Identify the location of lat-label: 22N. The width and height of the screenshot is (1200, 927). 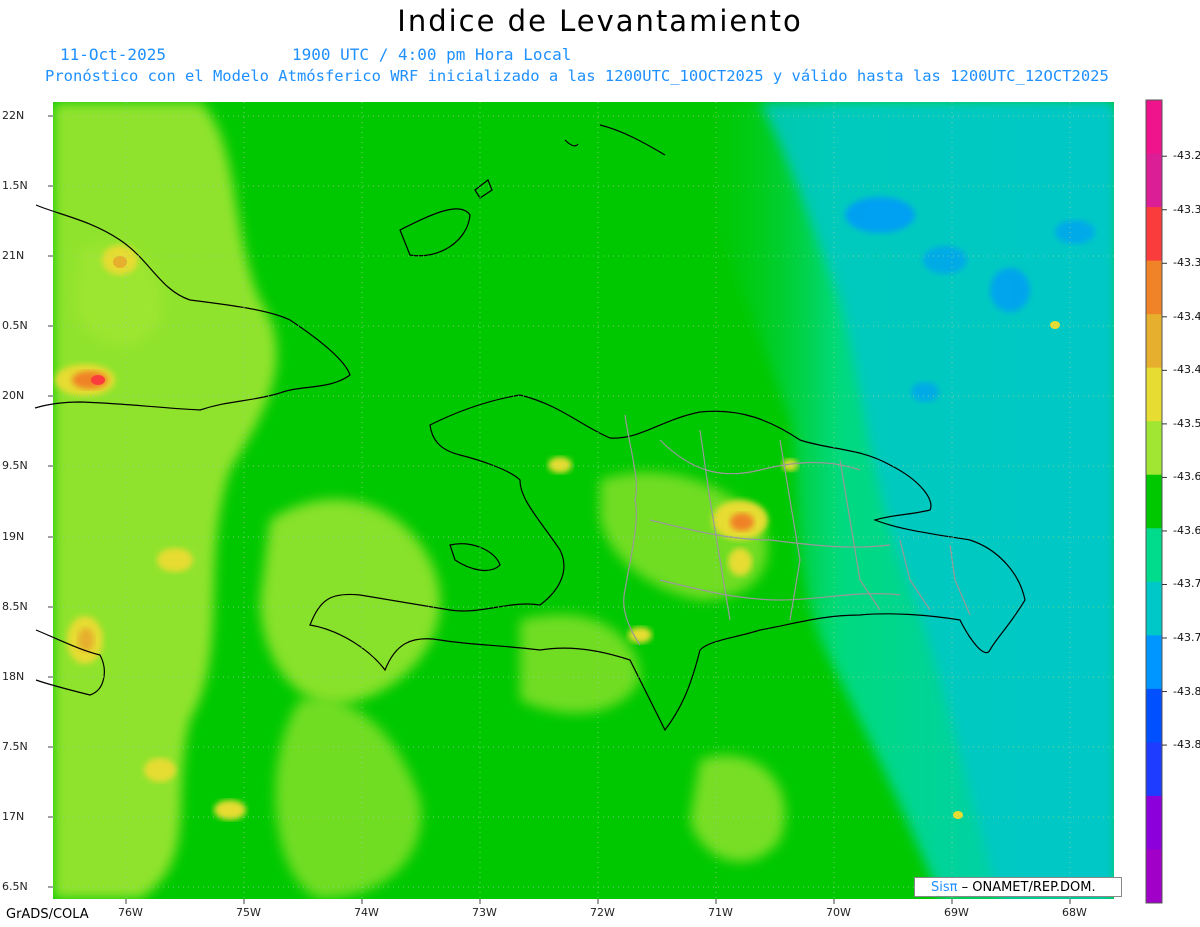
(13, 115).